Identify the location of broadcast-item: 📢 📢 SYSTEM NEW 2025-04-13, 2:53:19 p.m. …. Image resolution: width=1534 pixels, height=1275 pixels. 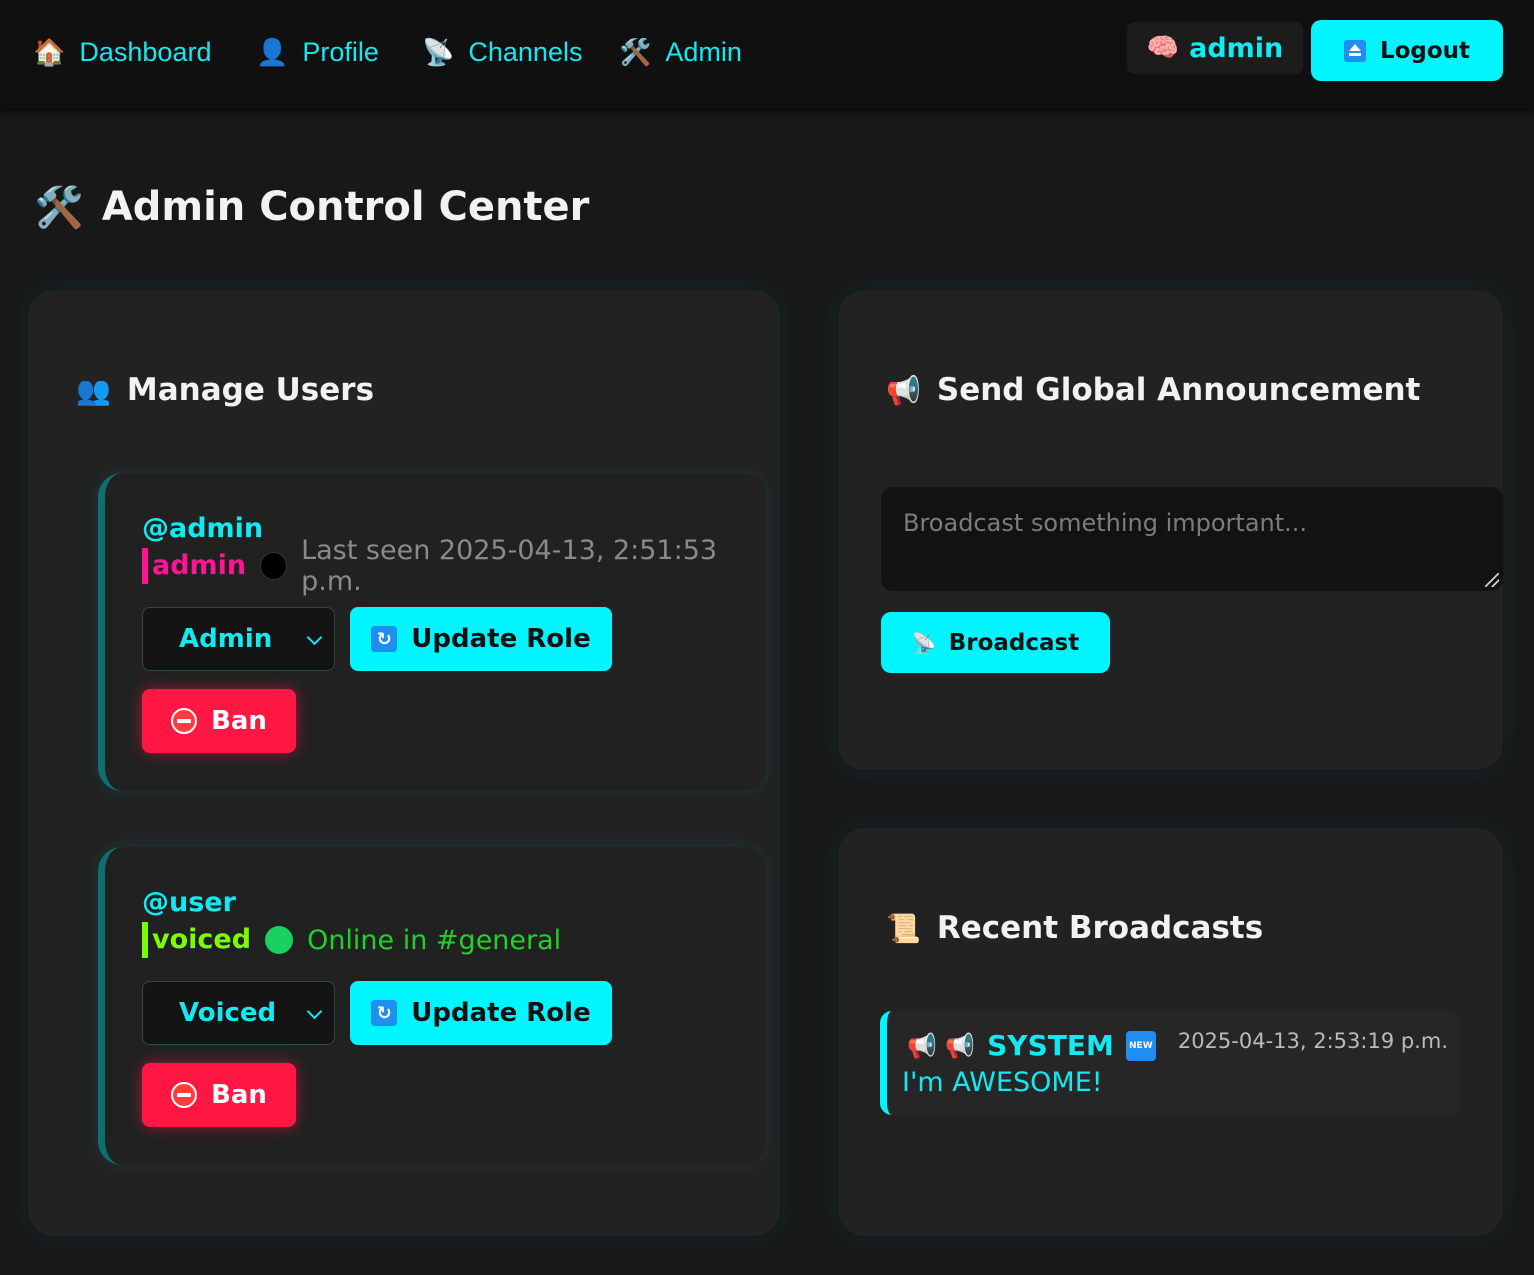
(1170, 1063).